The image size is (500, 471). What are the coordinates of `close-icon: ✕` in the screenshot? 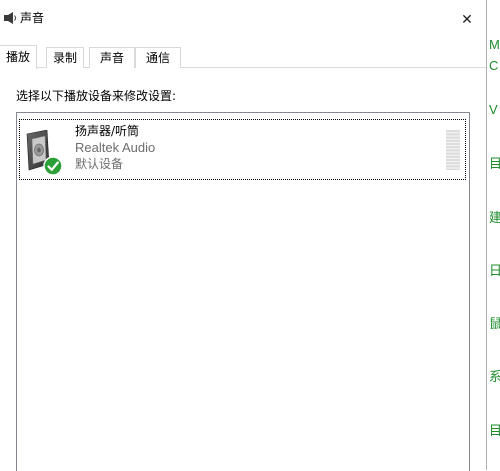 It's located at (467, 20).